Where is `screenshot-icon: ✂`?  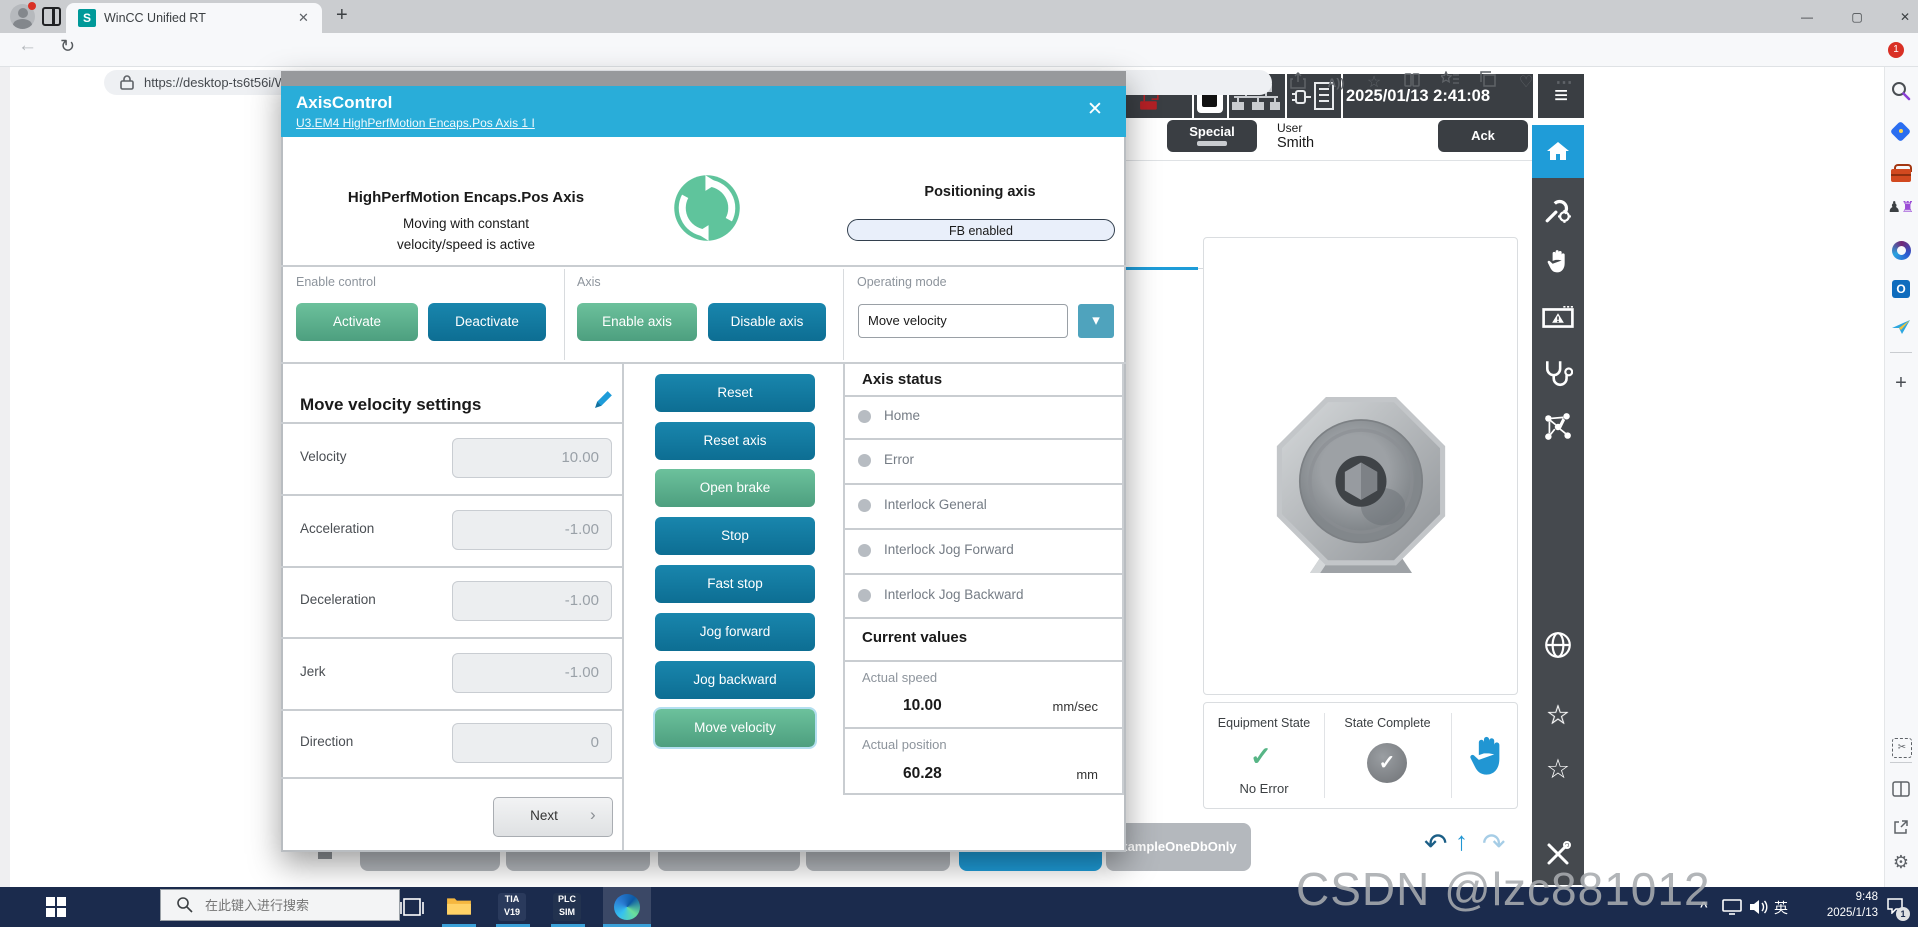
screenshot-icon: ✂ is located at coordinates (1901, 748).